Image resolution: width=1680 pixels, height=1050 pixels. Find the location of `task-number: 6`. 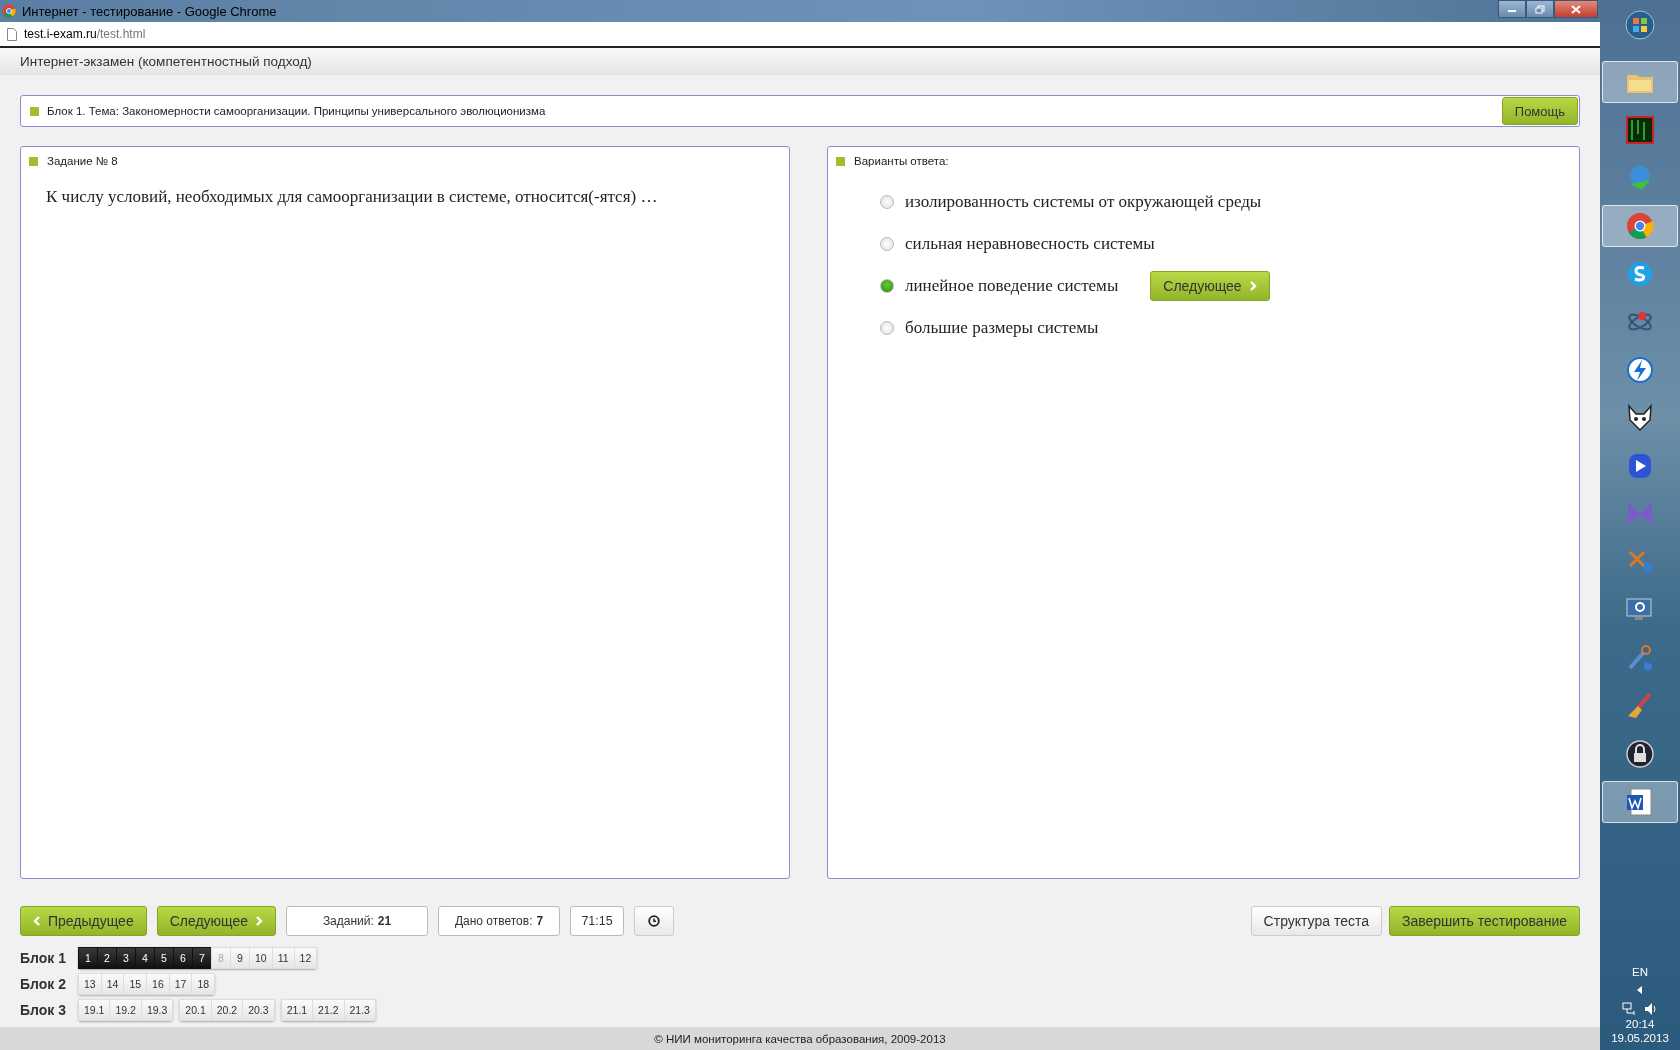

task-number: 6 is located at coordinates (182, 958).